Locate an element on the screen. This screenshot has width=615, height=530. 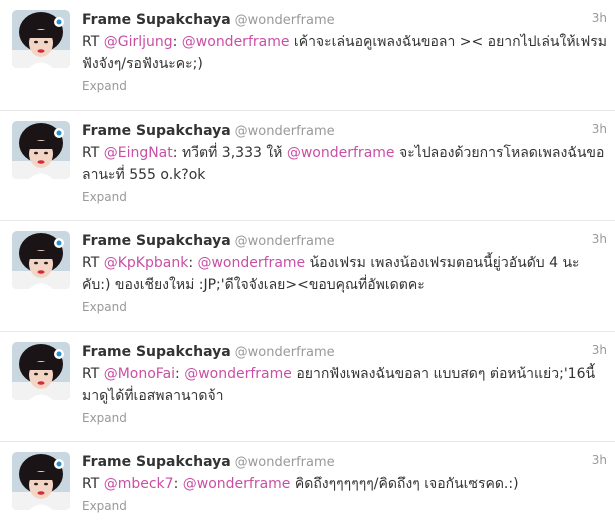
tweet-body: คิดถึงๆๆๆๆๆๆ/คิดถึงๆ เจอกันเซรคด.:) is located at coordinates (406, 484).